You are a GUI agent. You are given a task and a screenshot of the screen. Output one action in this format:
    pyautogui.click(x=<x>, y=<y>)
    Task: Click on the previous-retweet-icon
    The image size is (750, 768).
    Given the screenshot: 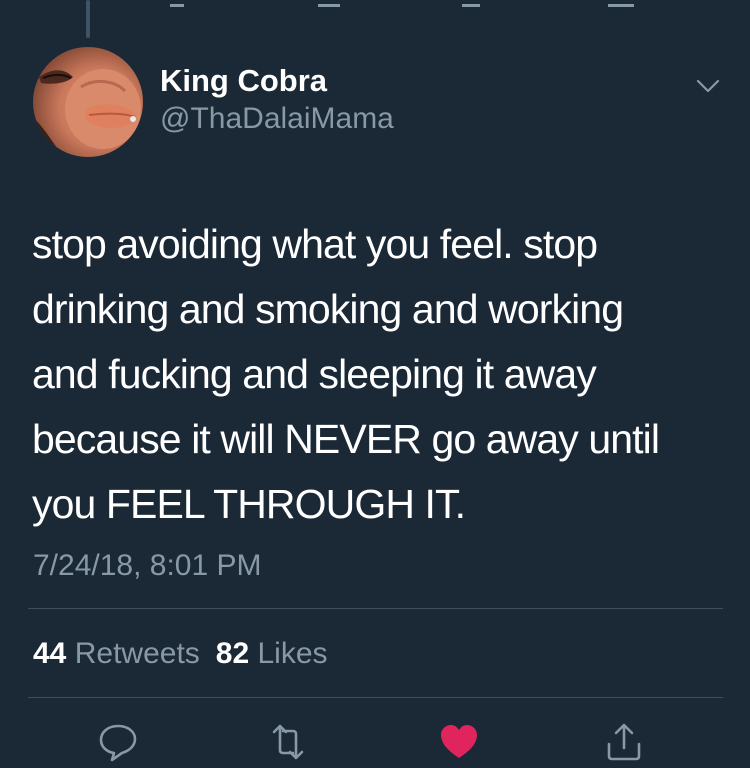 What is the action you would take?
    pyautogui.click(x=329, y=3)
    